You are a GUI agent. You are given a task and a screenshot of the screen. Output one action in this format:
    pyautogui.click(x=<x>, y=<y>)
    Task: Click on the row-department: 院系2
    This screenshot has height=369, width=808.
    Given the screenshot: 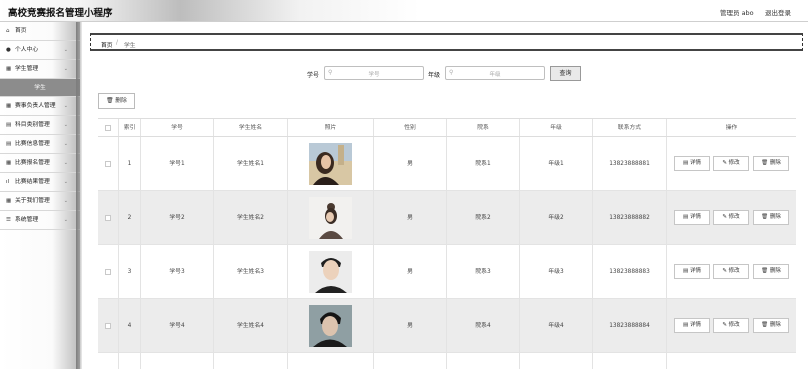 What is the action you would take?
    pyautogui.click(x=483, y=217)
    